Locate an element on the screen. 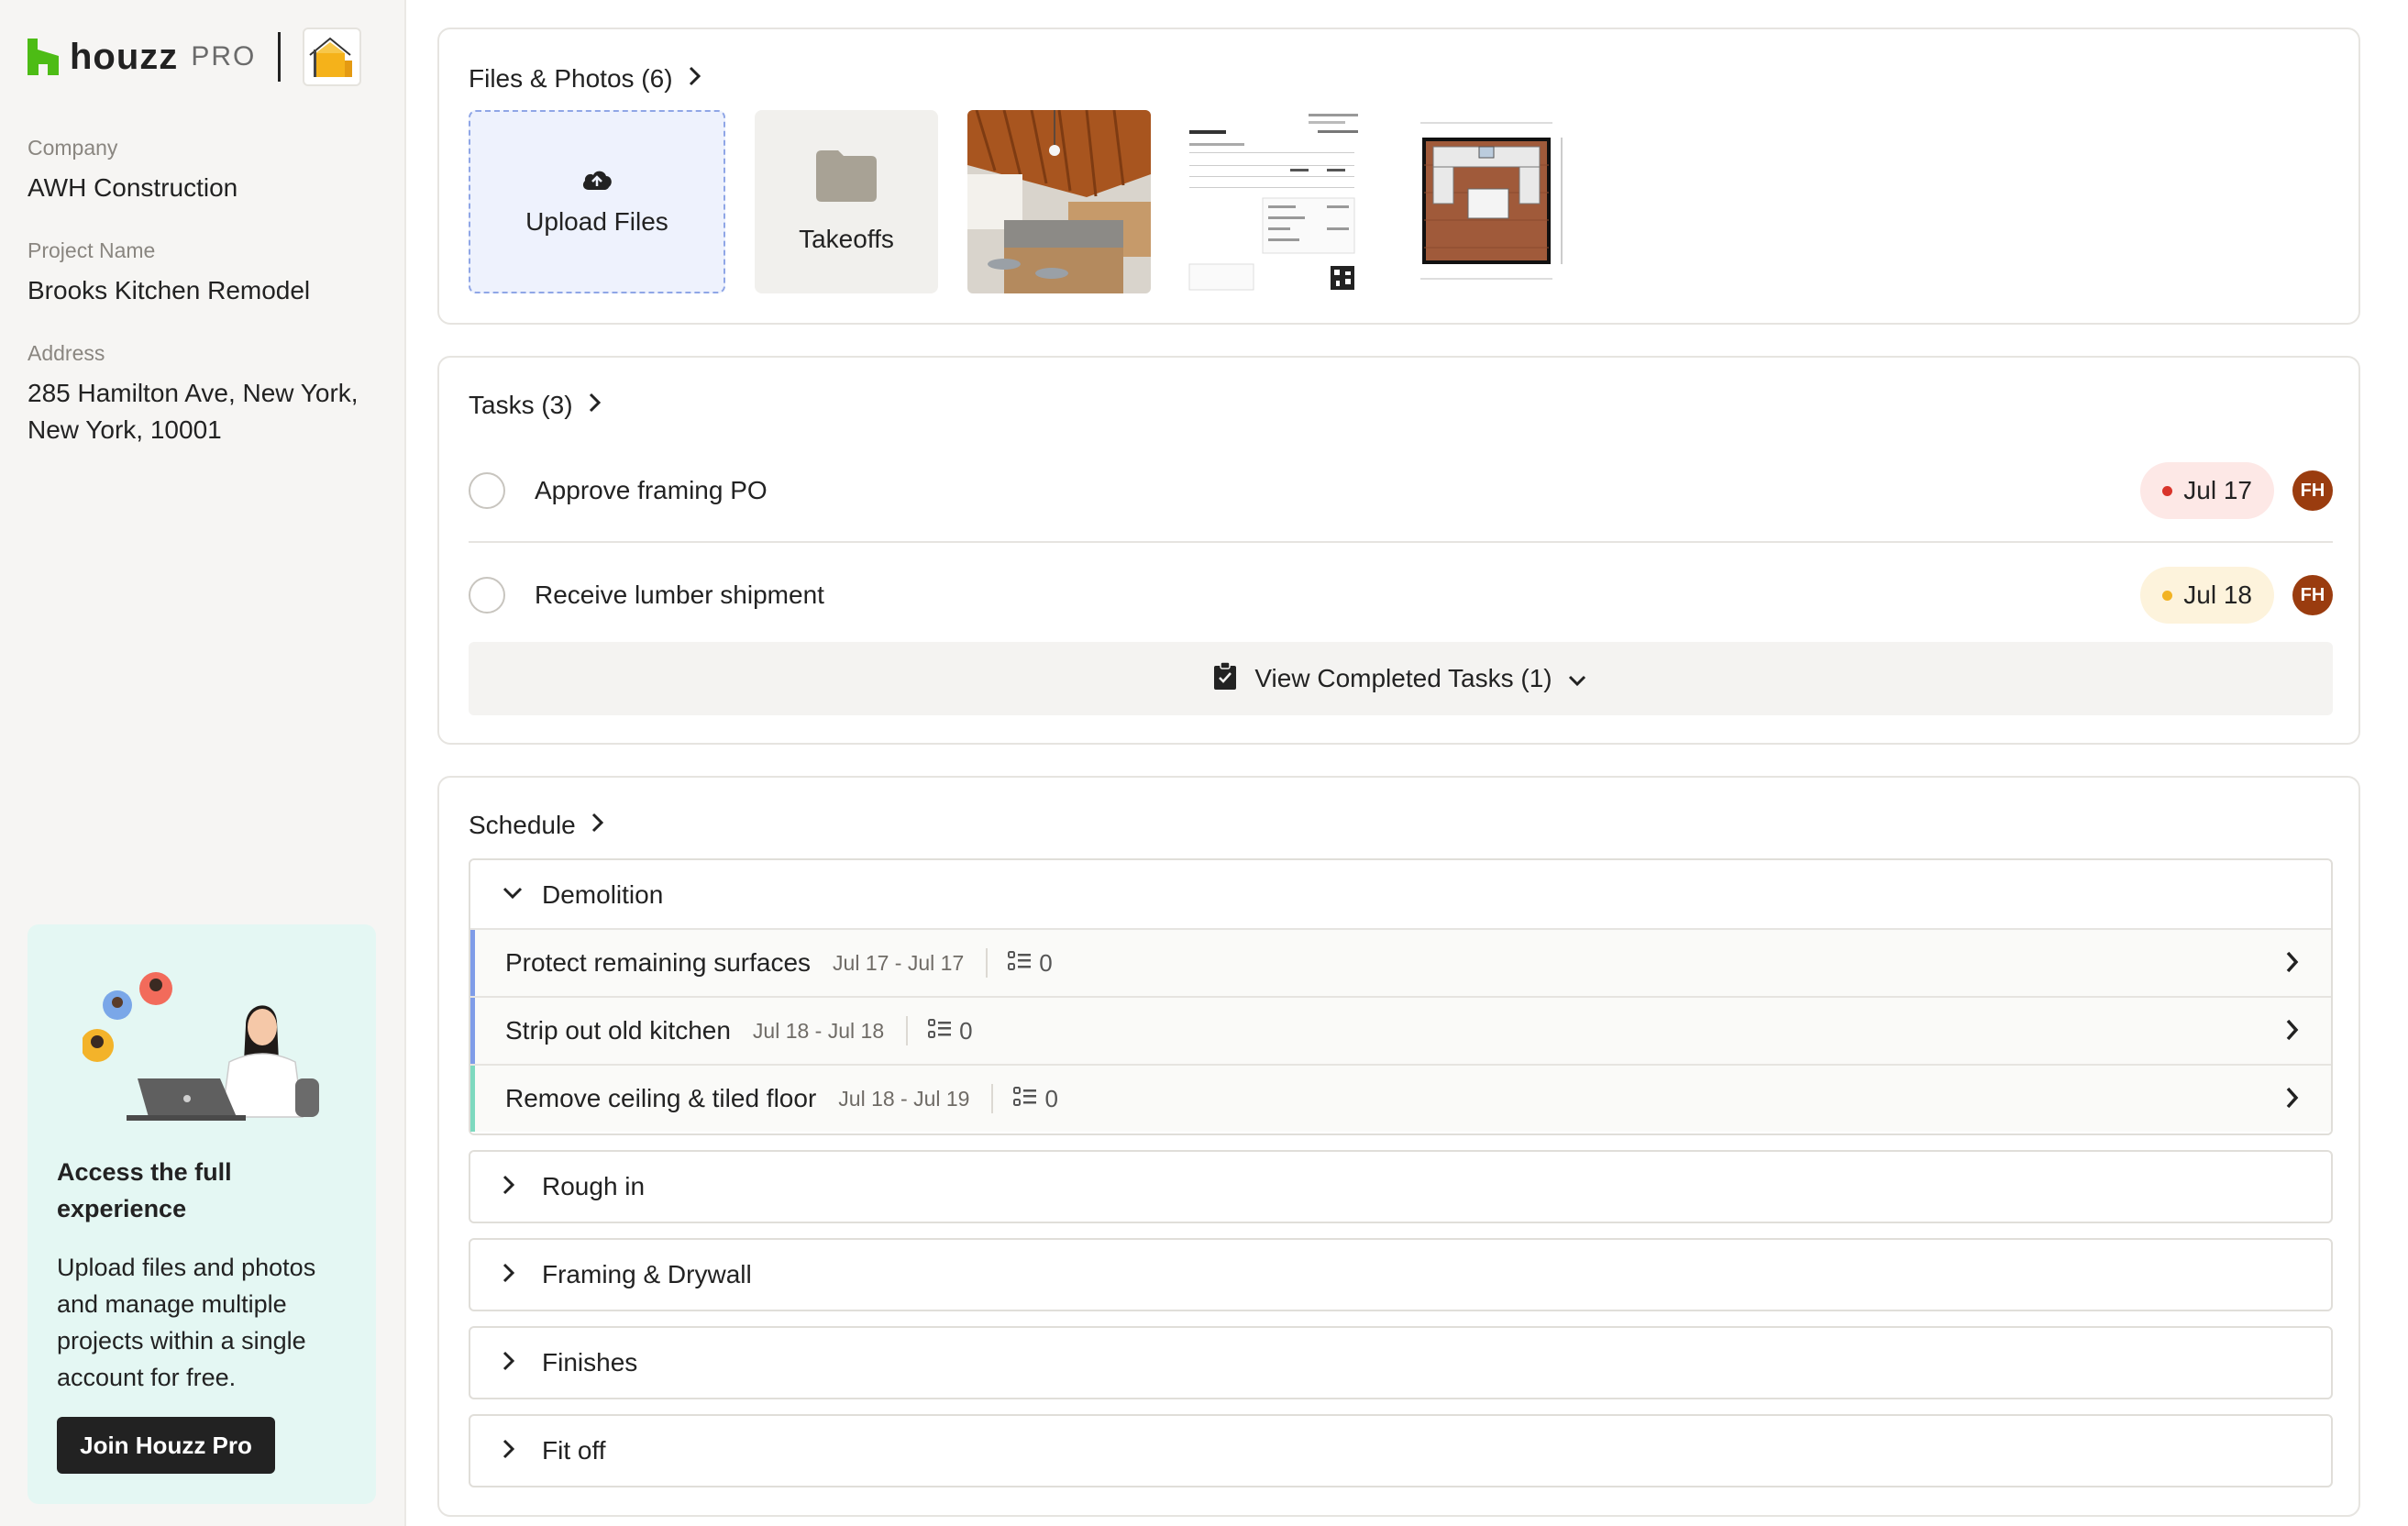 Image resolution: width=2408 pixels, height=1526 pixels. houzz-logo-icon is located at coordinates (43, 57).